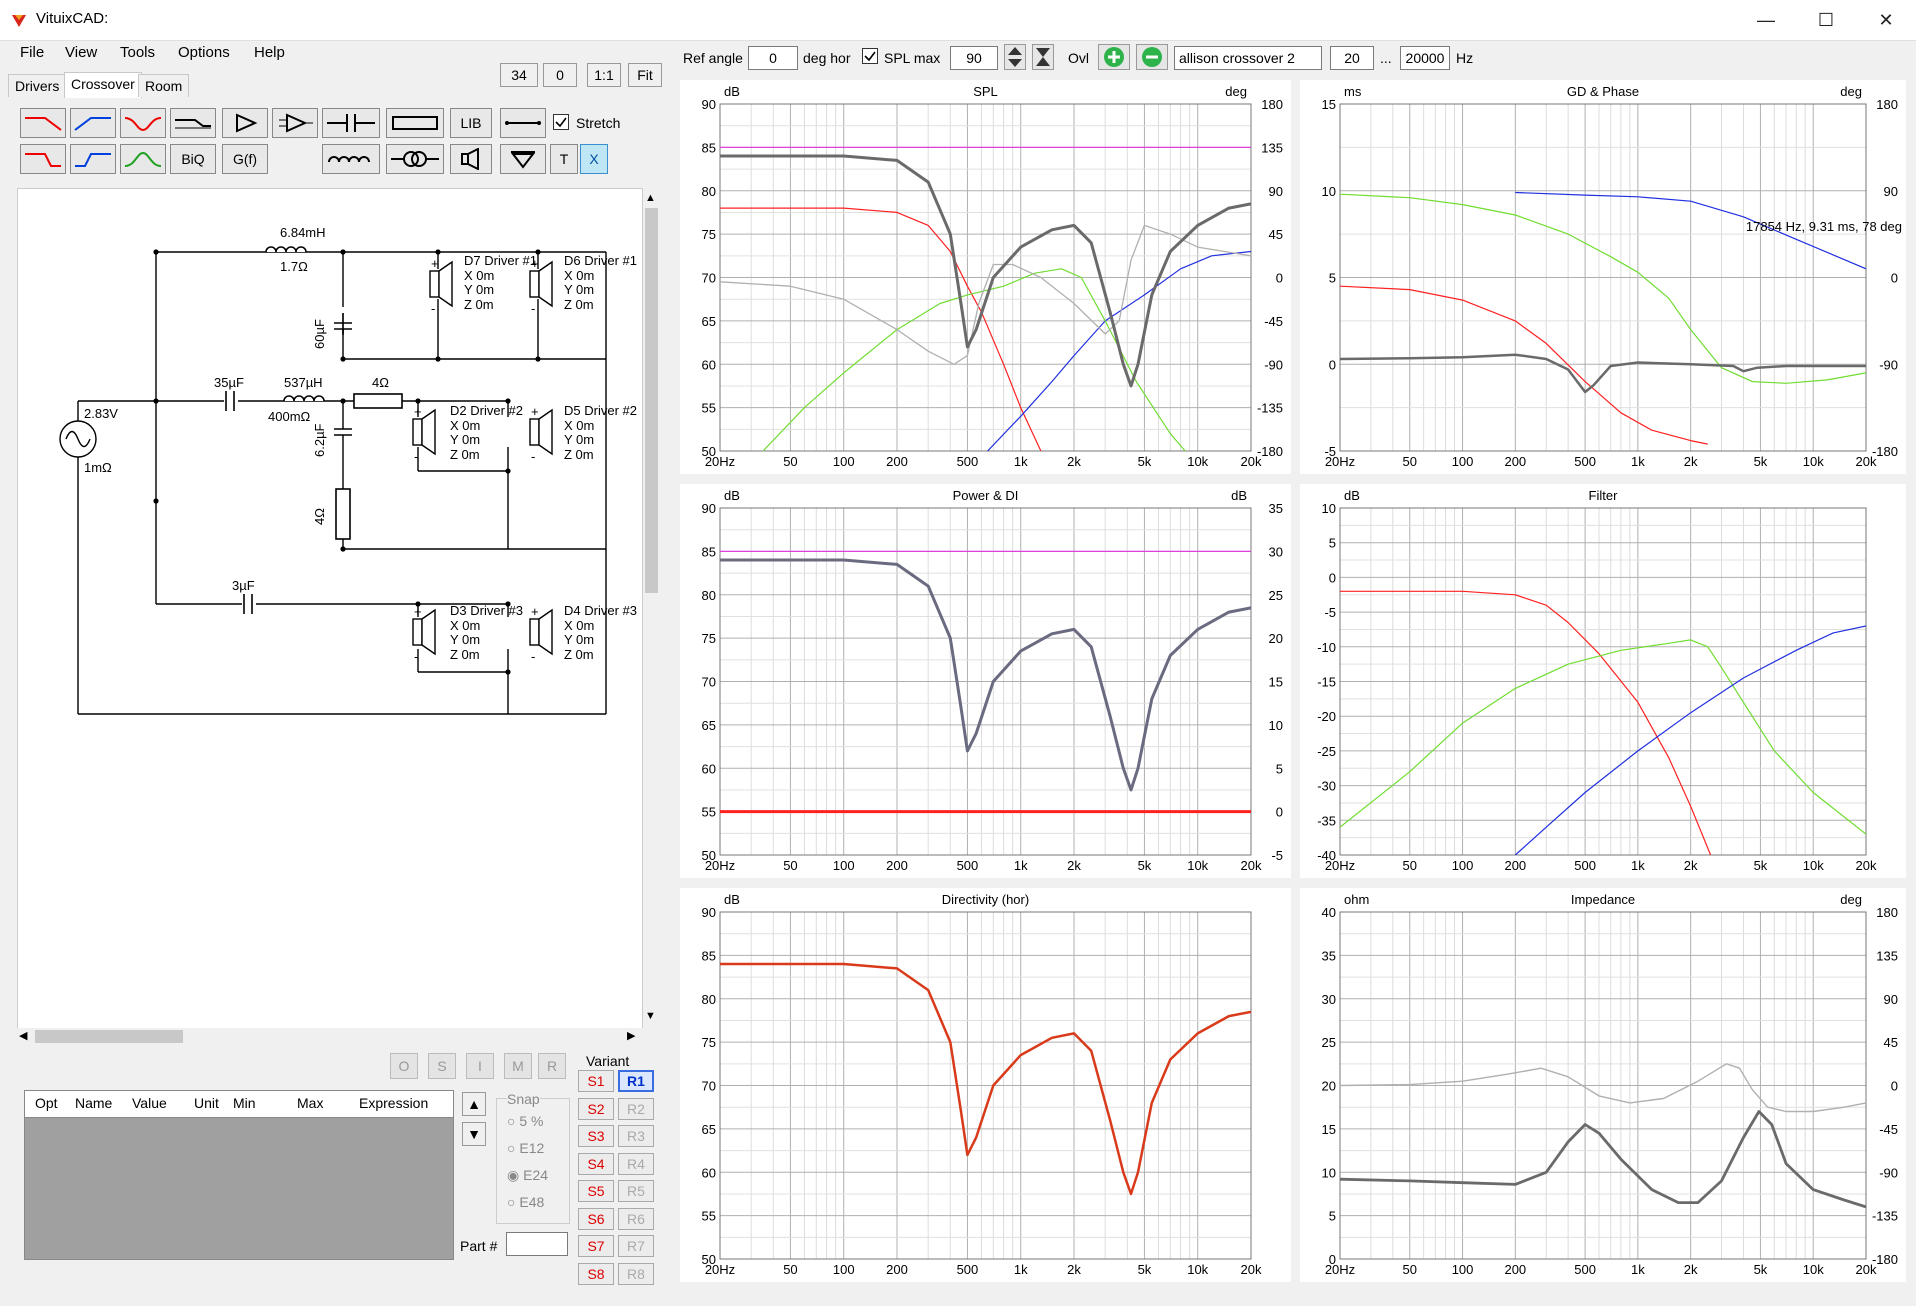 The image size is (1916, 1306). What do you see at coordinates (81, 52) in the screenshot?
I see `menu-view: View` at bounding box center [81, 52].